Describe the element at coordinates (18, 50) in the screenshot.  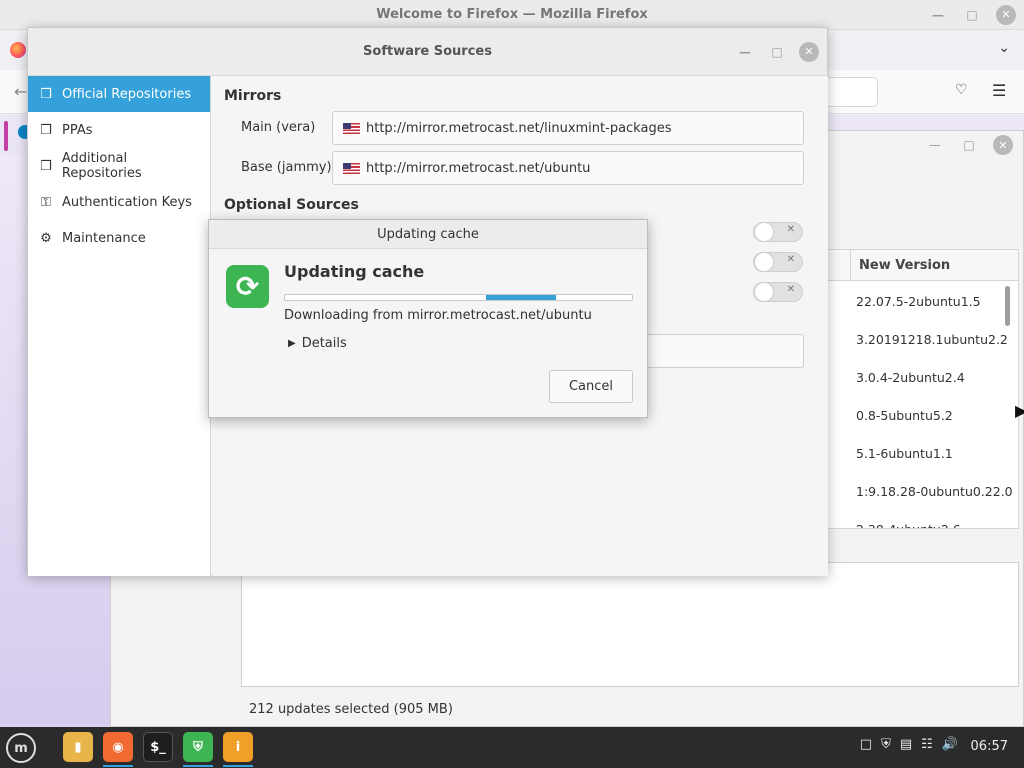
I see `firefox-logo-icon` at that location.